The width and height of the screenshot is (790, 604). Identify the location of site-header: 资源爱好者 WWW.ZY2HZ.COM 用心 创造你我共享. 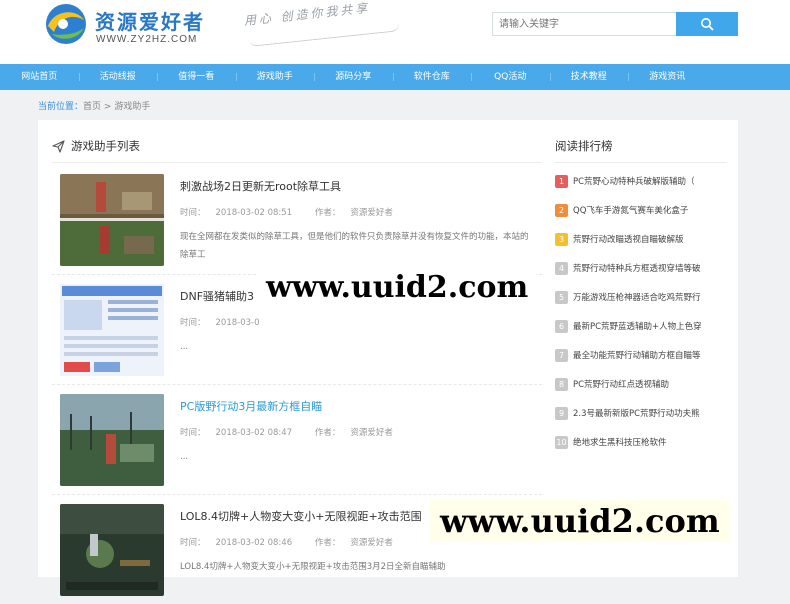
(395, 32).